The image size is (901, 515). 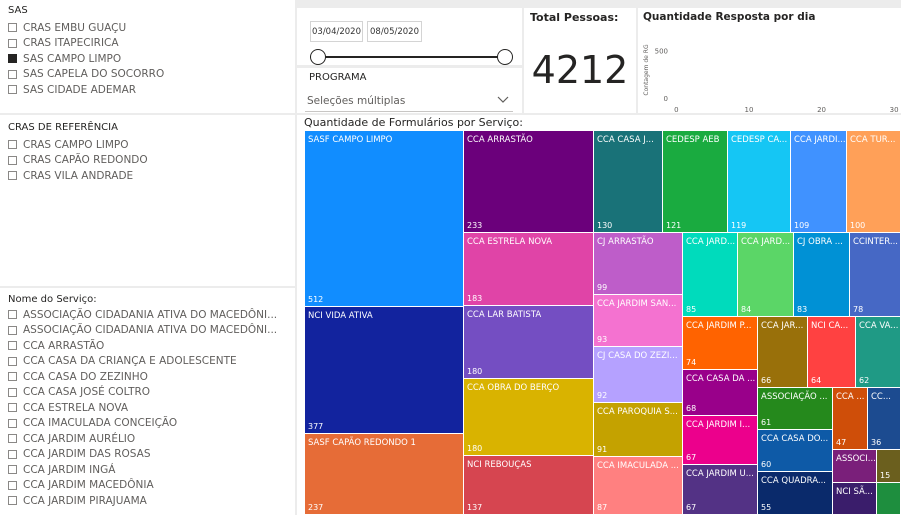 I want to click on slicer-item: CCA JARDIM MACEDÔNIA, so click(x=151, y=486).